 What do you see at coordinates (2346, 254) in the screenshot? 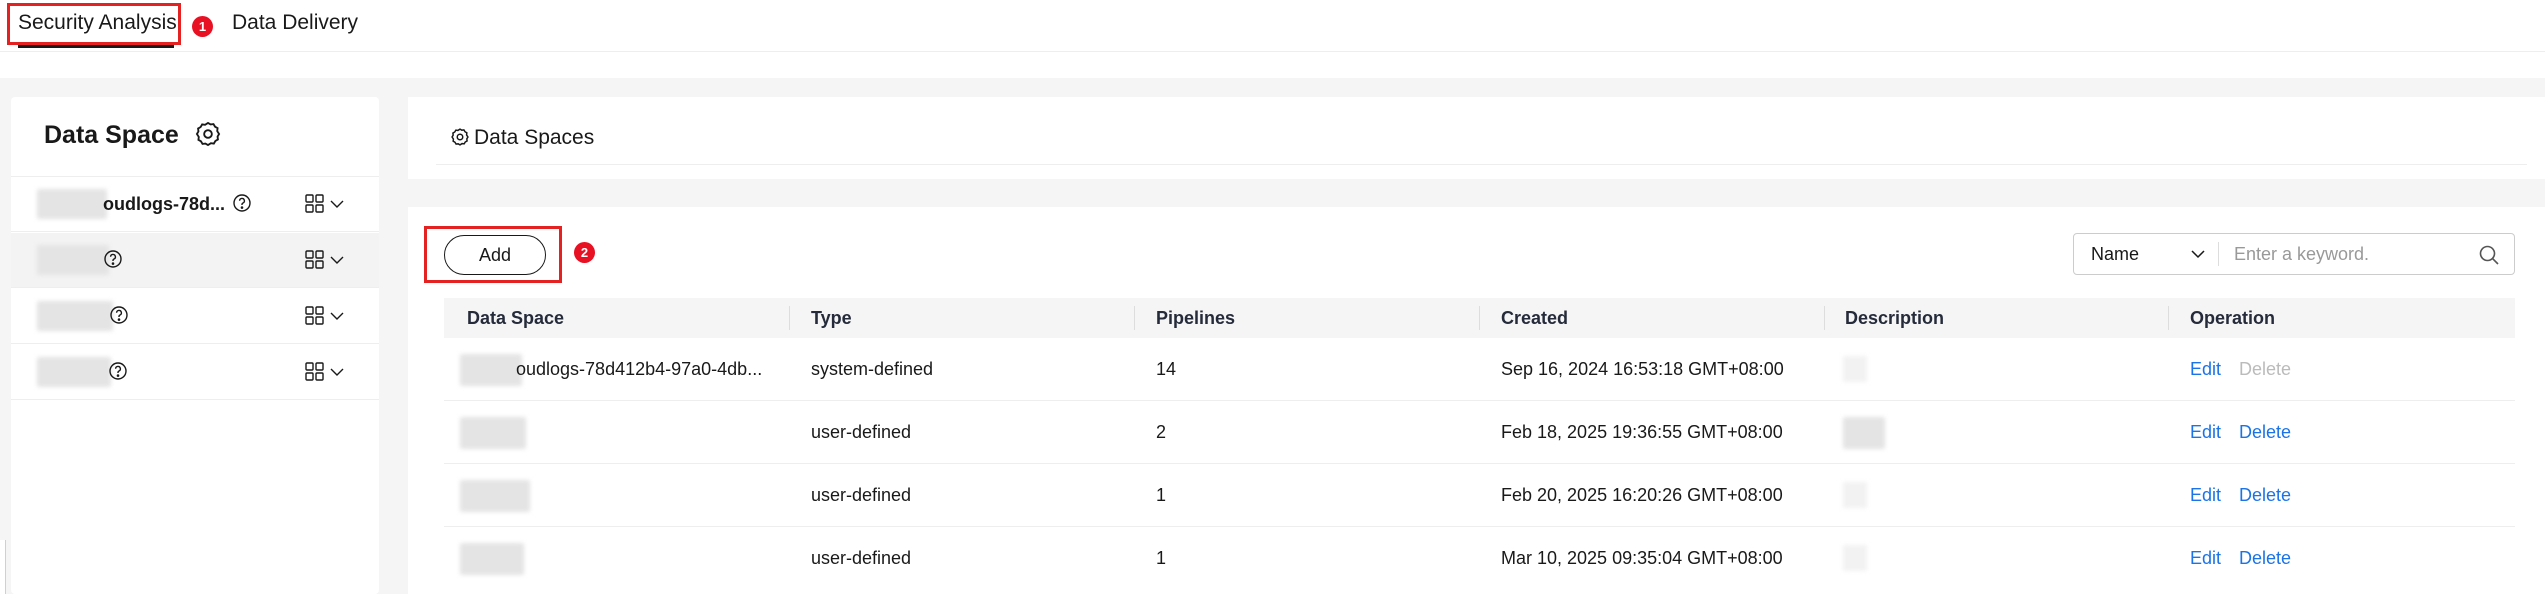
I see `search-input` at bounding box center [2346, 254].